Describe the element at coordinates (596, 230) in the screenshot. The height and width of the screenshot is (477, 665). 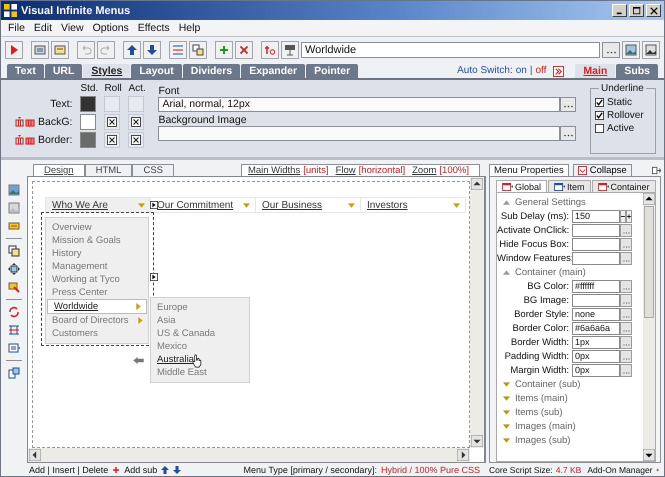
I see `property-field` at that location.